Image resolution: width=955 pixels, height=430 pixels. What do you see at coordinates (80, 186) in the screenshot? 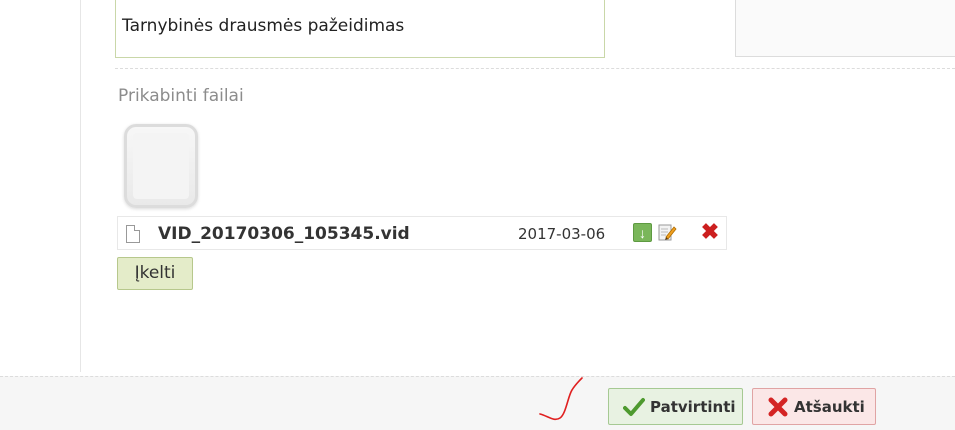
I see `content-left-border` at bounding box center [80, 186].